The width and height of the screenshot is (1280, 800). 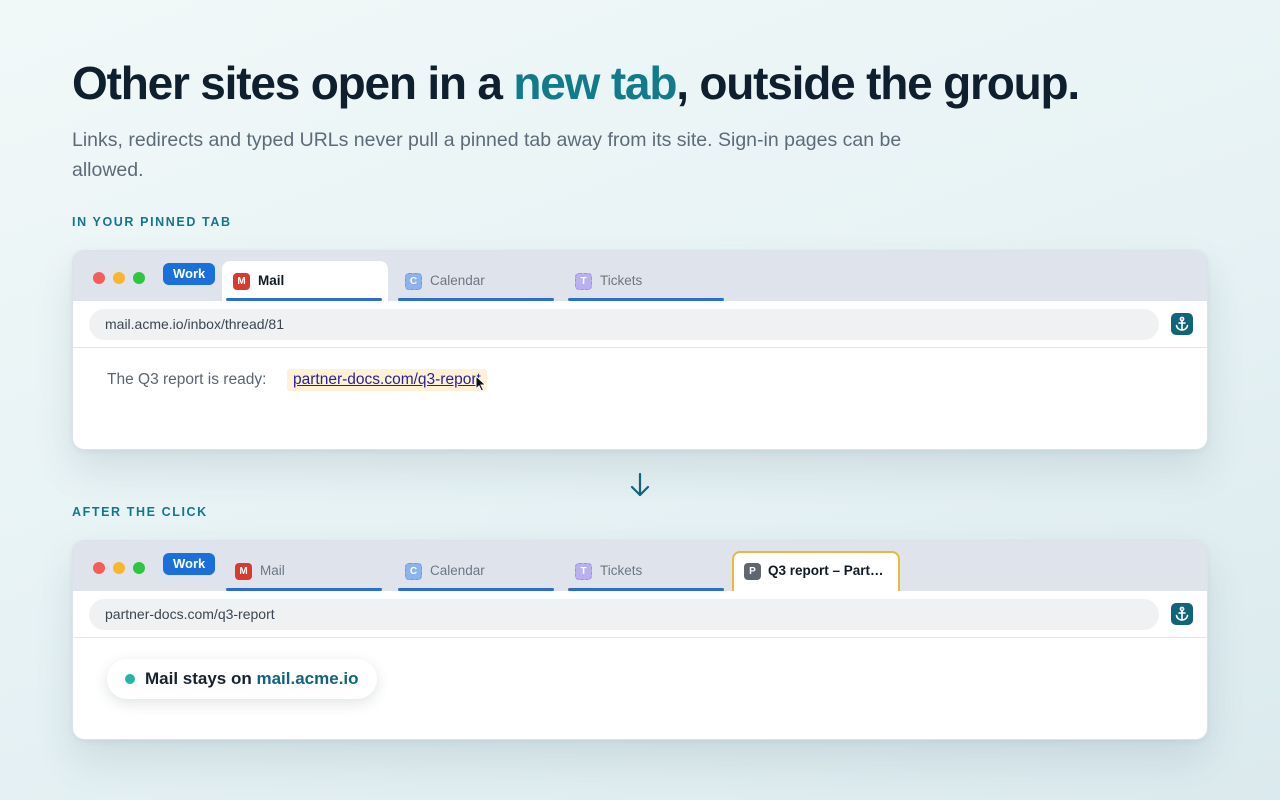 I want to click on status-prefix: Mail stays on, so click(x=201, y=678).